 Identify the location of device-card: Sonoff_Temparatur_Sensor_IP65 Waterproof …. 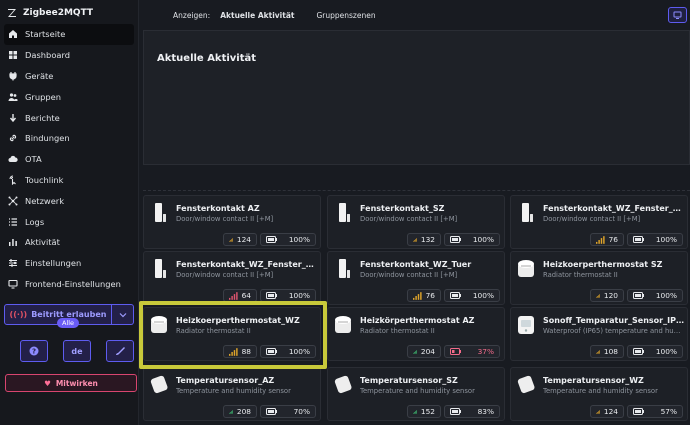
(599, 334).